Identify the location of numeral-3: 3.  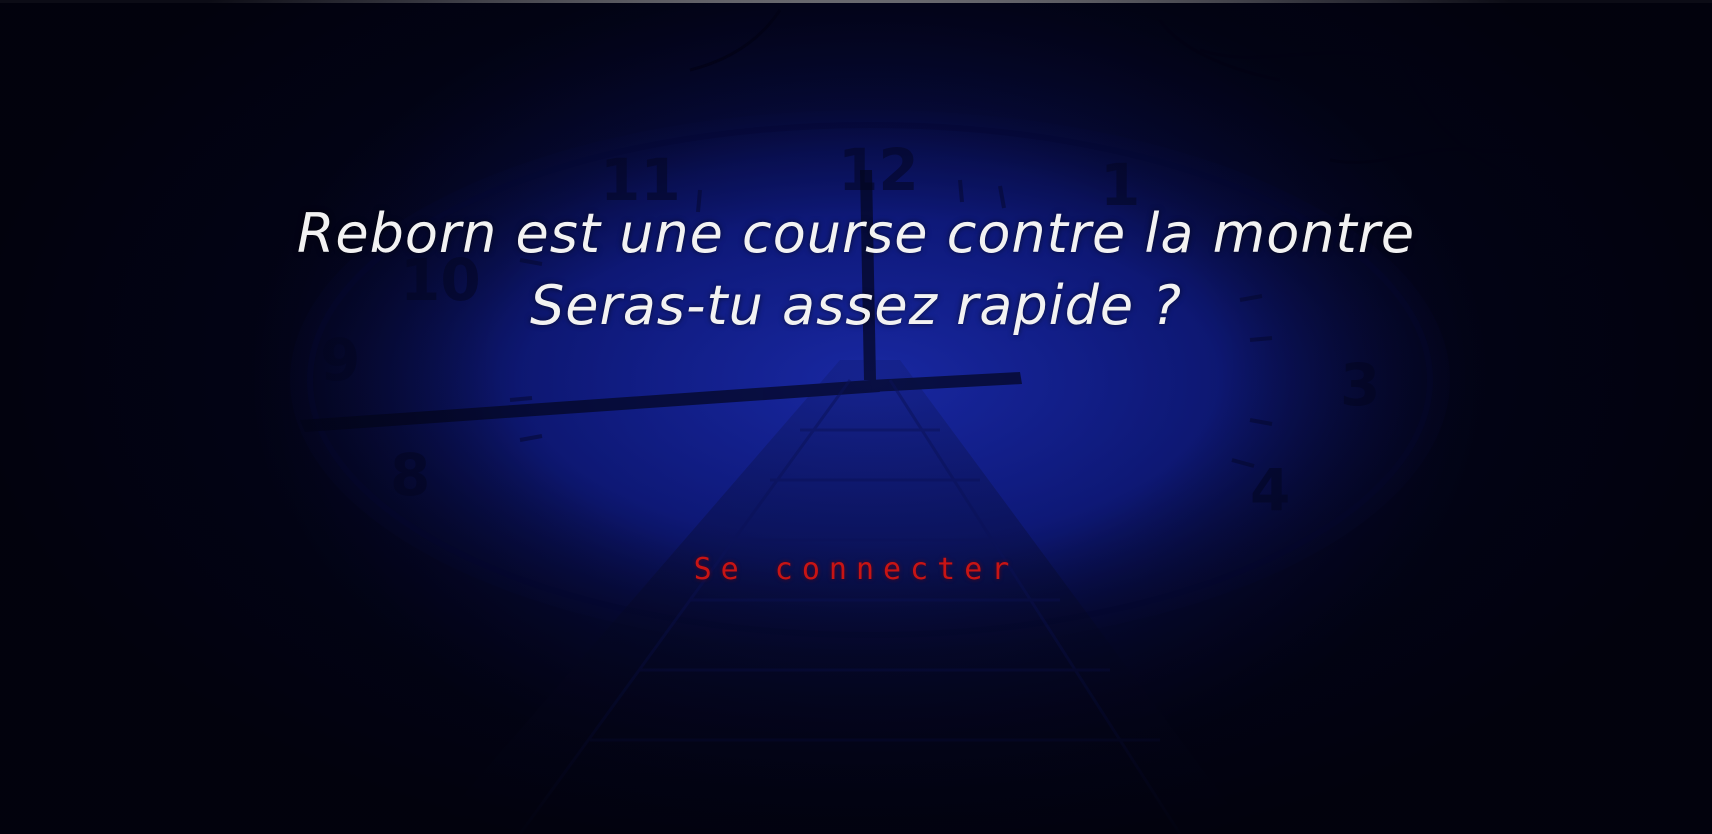
(1360, 385).